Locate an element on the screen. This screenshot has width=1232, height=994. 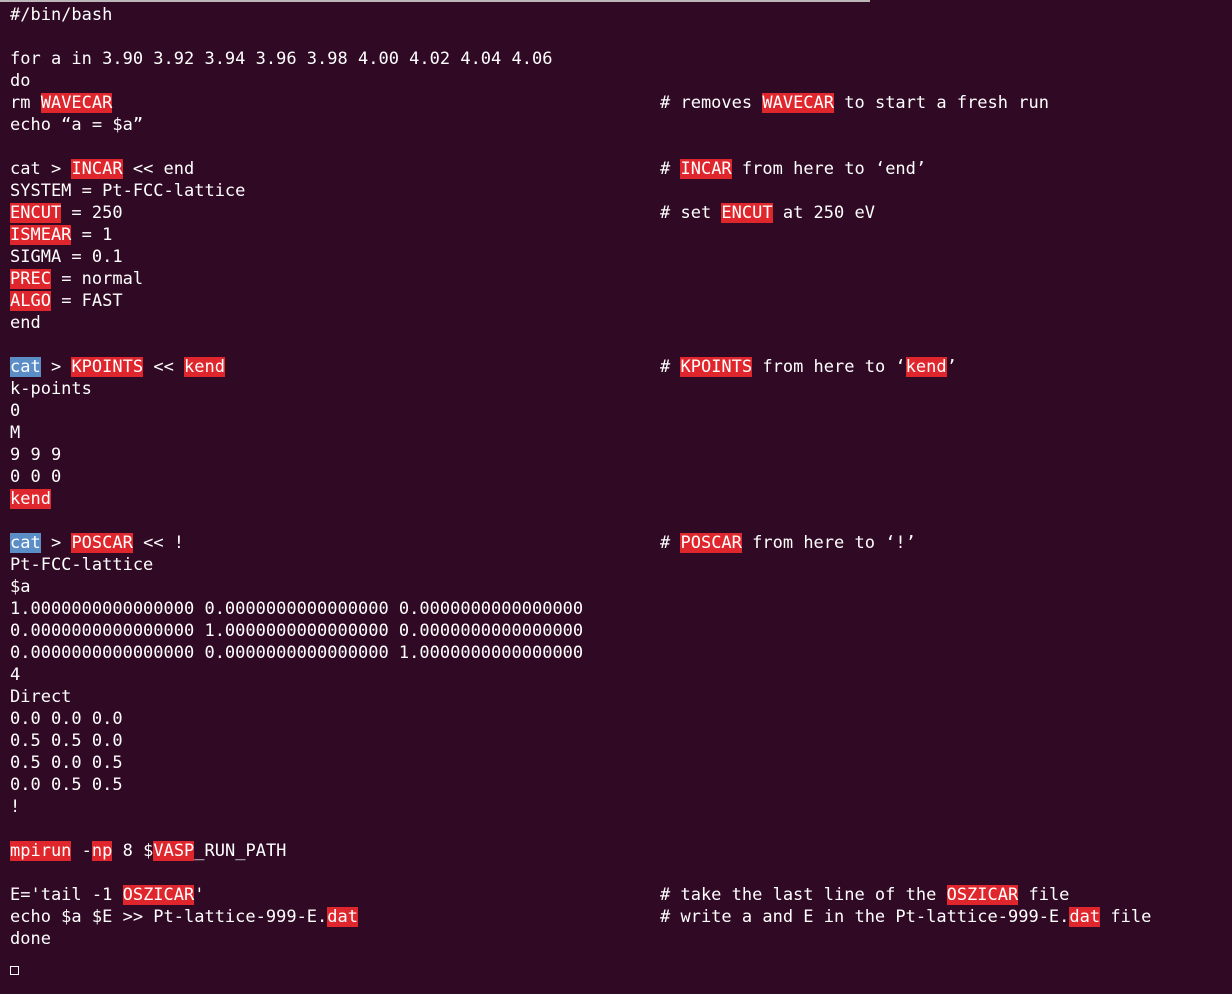
code-text: ISMEAR = 1 is located at coordinates (61, 235).